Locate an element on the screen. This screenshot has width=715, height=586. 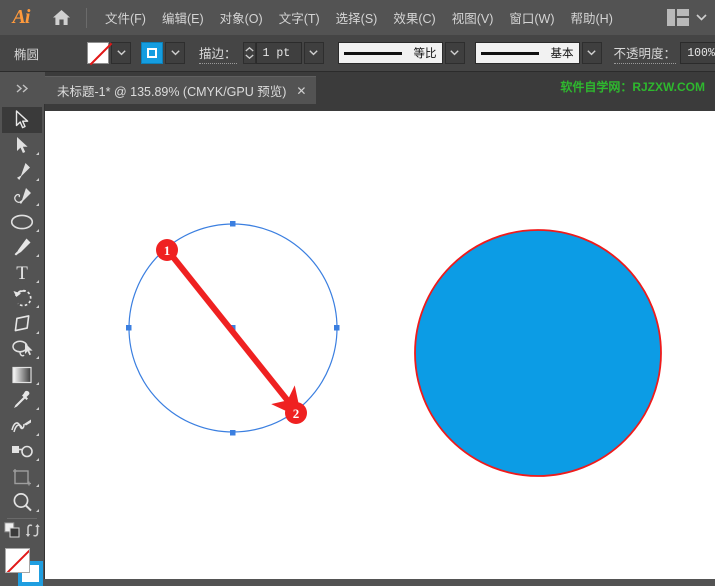
swatch-shortcuts-row is located at coordinates (22, 533).